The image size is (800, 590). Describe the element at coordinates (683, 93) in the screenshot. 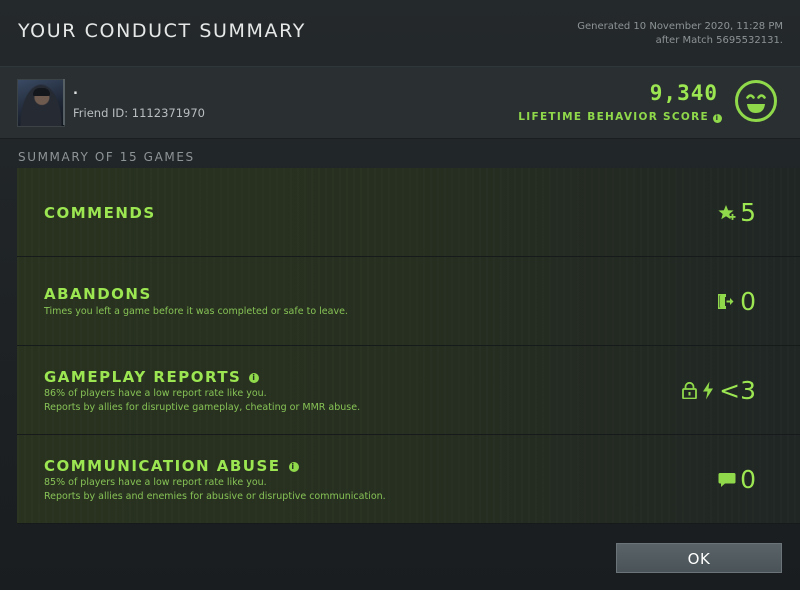

I see `behavior-score-value: 9,340` at that location.